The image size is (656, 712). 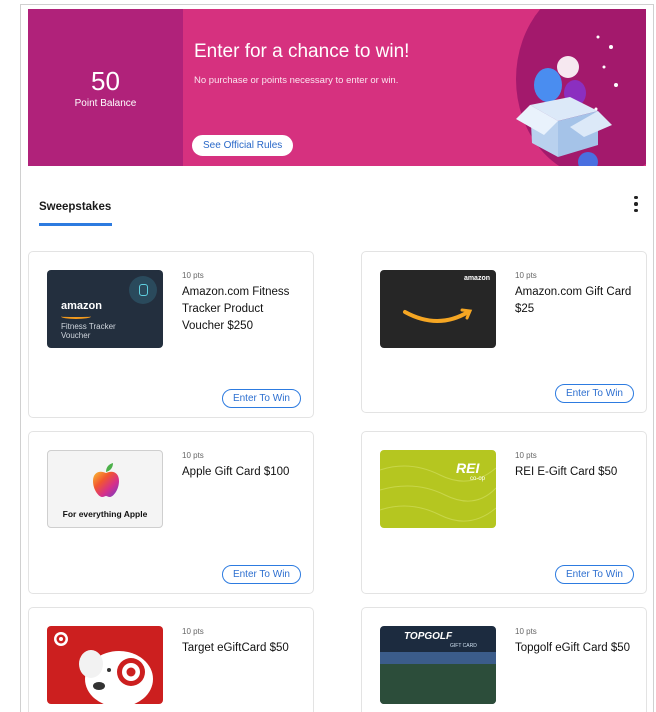 I want to click on banner-title: Enter for a chance to win!, so click(x=302, y=51).